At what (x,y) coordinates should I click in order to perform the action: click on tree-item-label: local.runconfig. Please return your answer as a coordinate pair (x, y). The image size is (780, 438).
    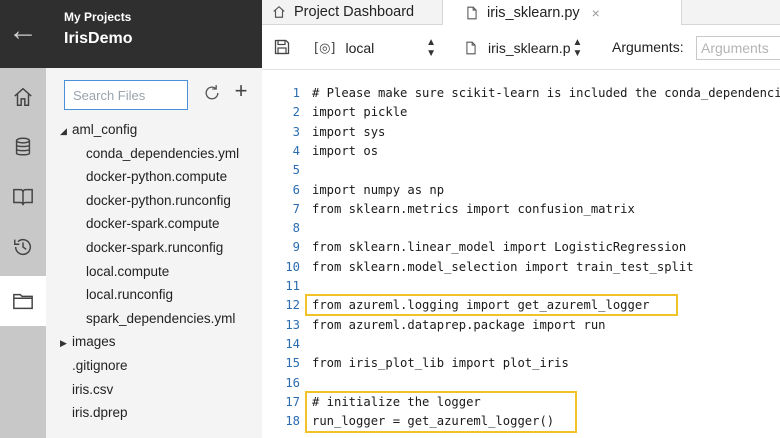
    Looking at the image, I should click on (130, 294).